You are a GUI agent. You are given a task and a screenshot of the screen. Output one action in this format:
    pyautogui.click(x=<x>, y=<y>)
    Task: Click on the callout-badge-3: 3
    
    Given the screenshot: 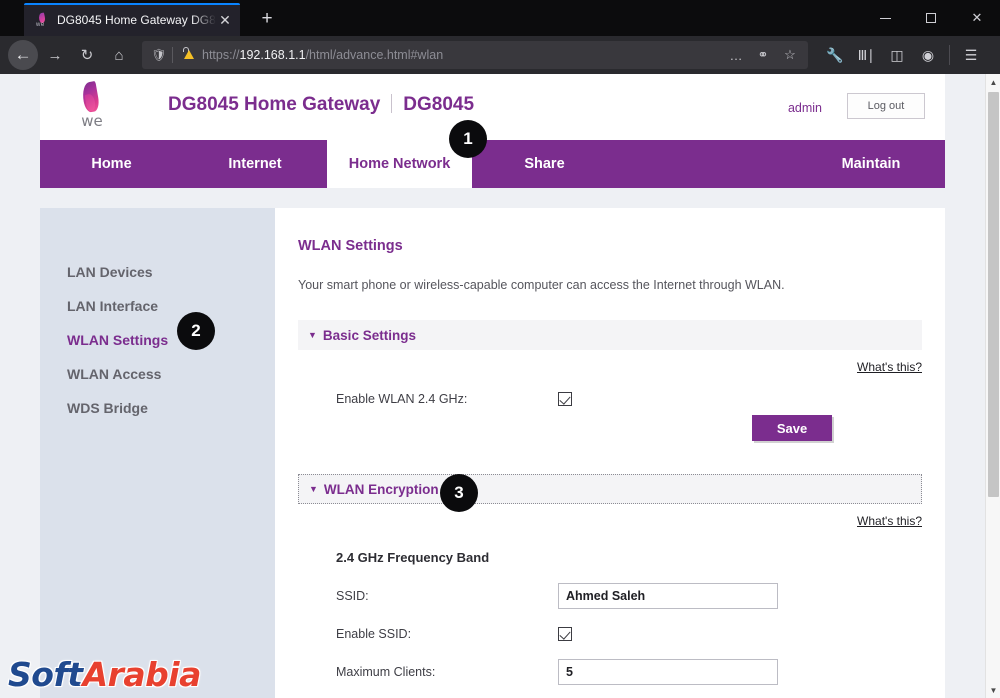 What is the action you would take?
    pyautogui.click(x=459, y=493)
    